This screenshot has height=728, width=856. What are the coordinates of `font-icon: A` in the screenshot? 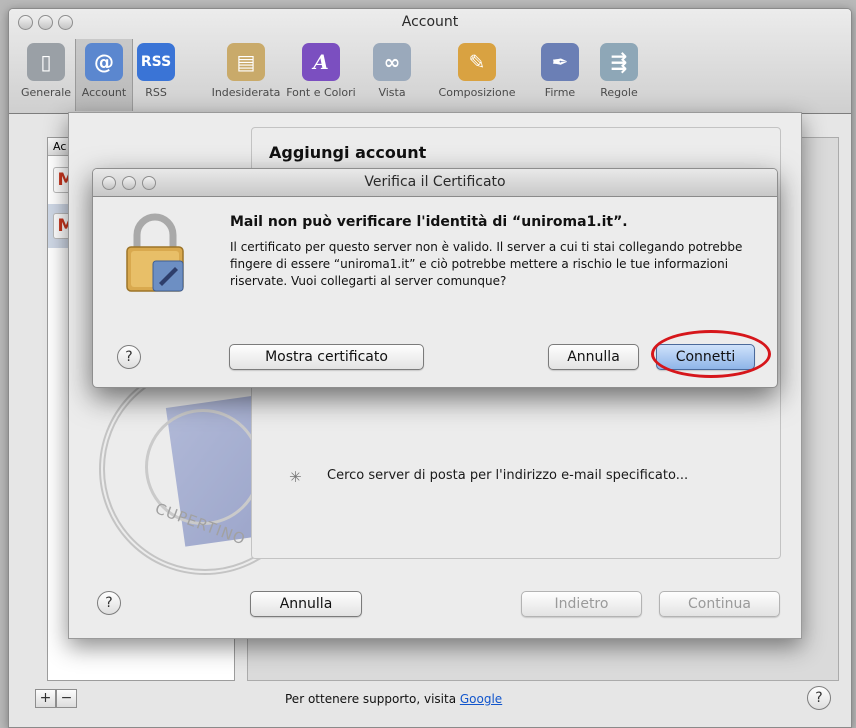 It's located at (321, 62).